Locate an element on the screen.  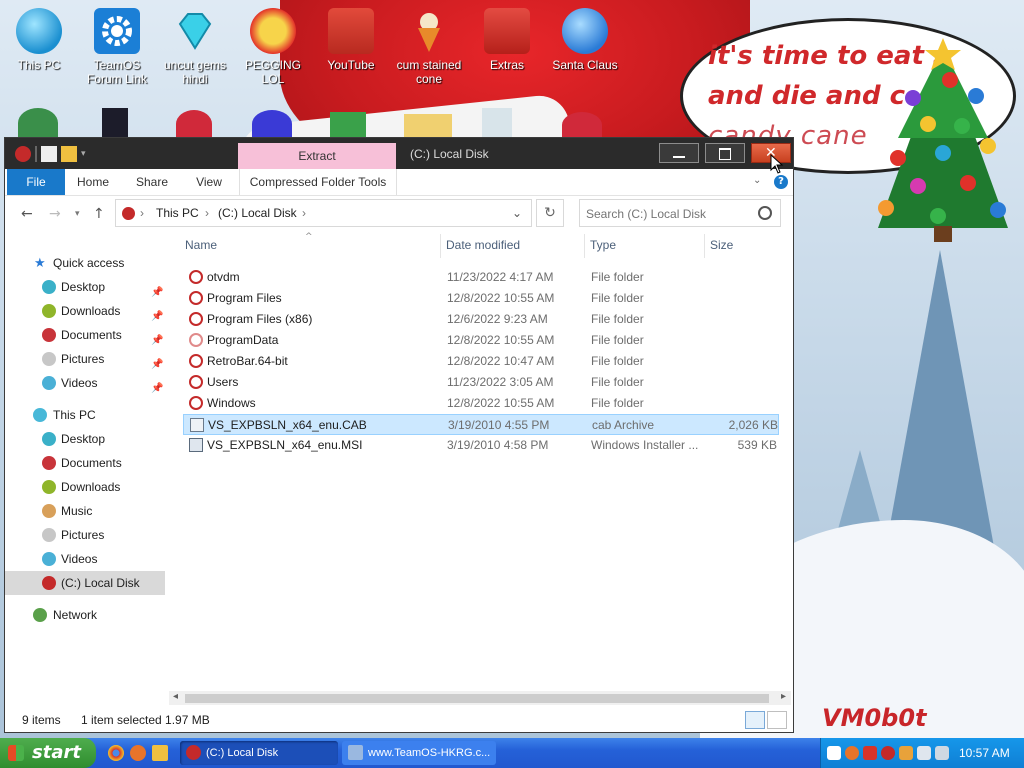
search-box is located at coordinates (680, 213).